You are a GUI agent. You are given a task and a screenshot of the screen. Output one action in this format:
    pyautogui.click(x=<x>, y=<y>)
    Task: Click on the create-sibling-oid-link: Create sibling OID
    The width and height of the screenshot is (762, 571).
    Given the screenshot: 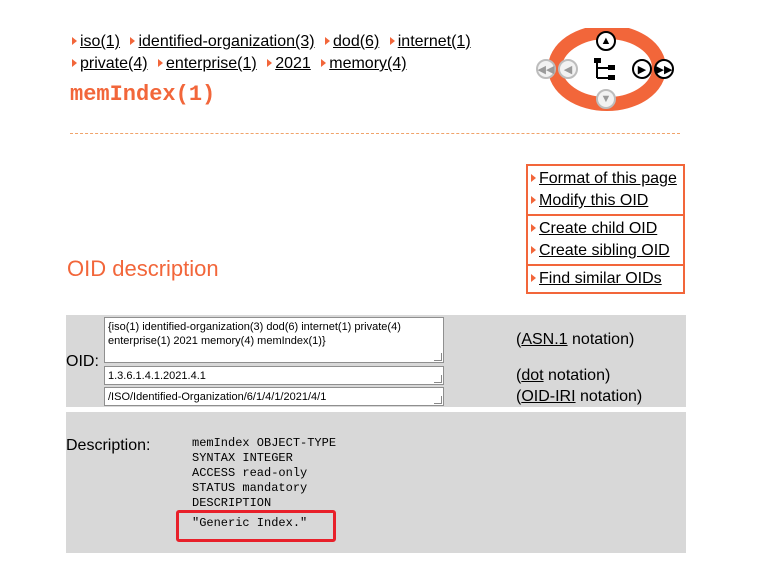 What is the action you would take?
    pyautogui.click(x=604, y=250)
    